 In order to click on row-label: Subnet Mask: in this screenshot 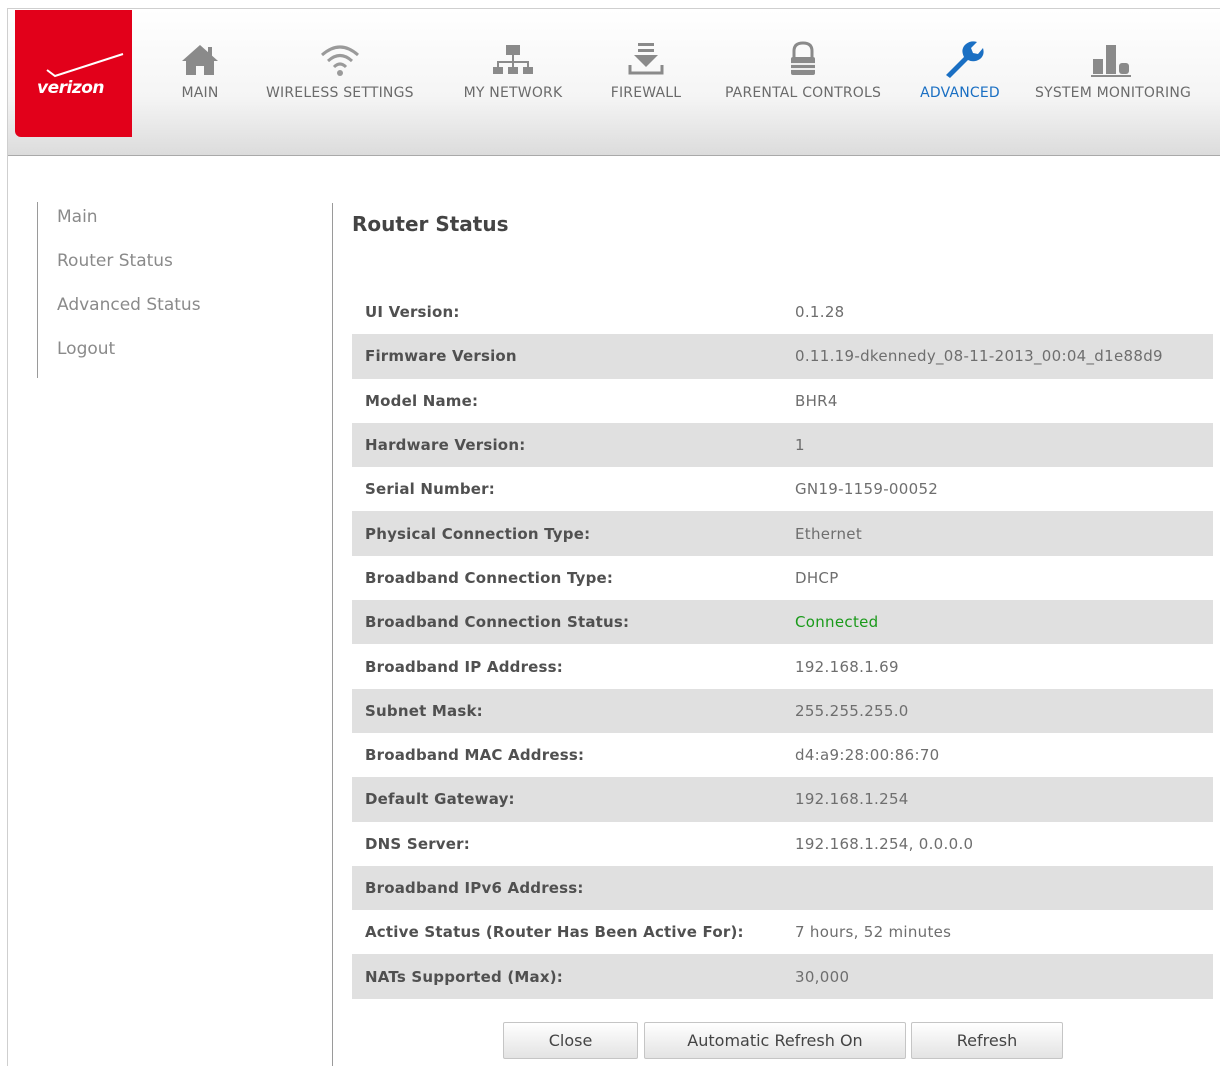, I will do `click(424, 710)`.